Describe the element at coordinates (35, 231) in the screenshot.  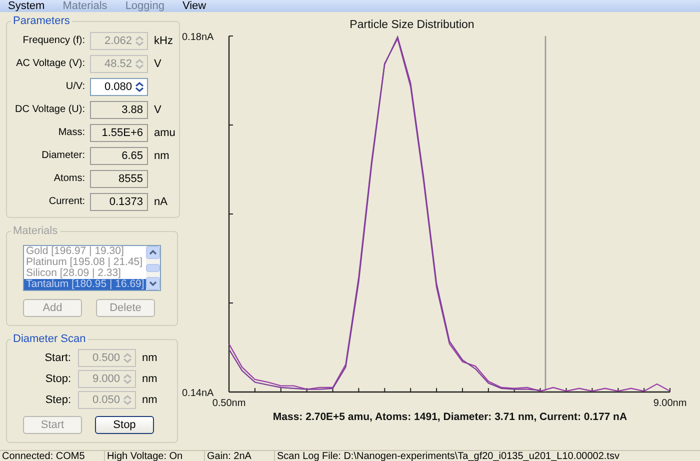
I see `group-title: Materials` at that location.